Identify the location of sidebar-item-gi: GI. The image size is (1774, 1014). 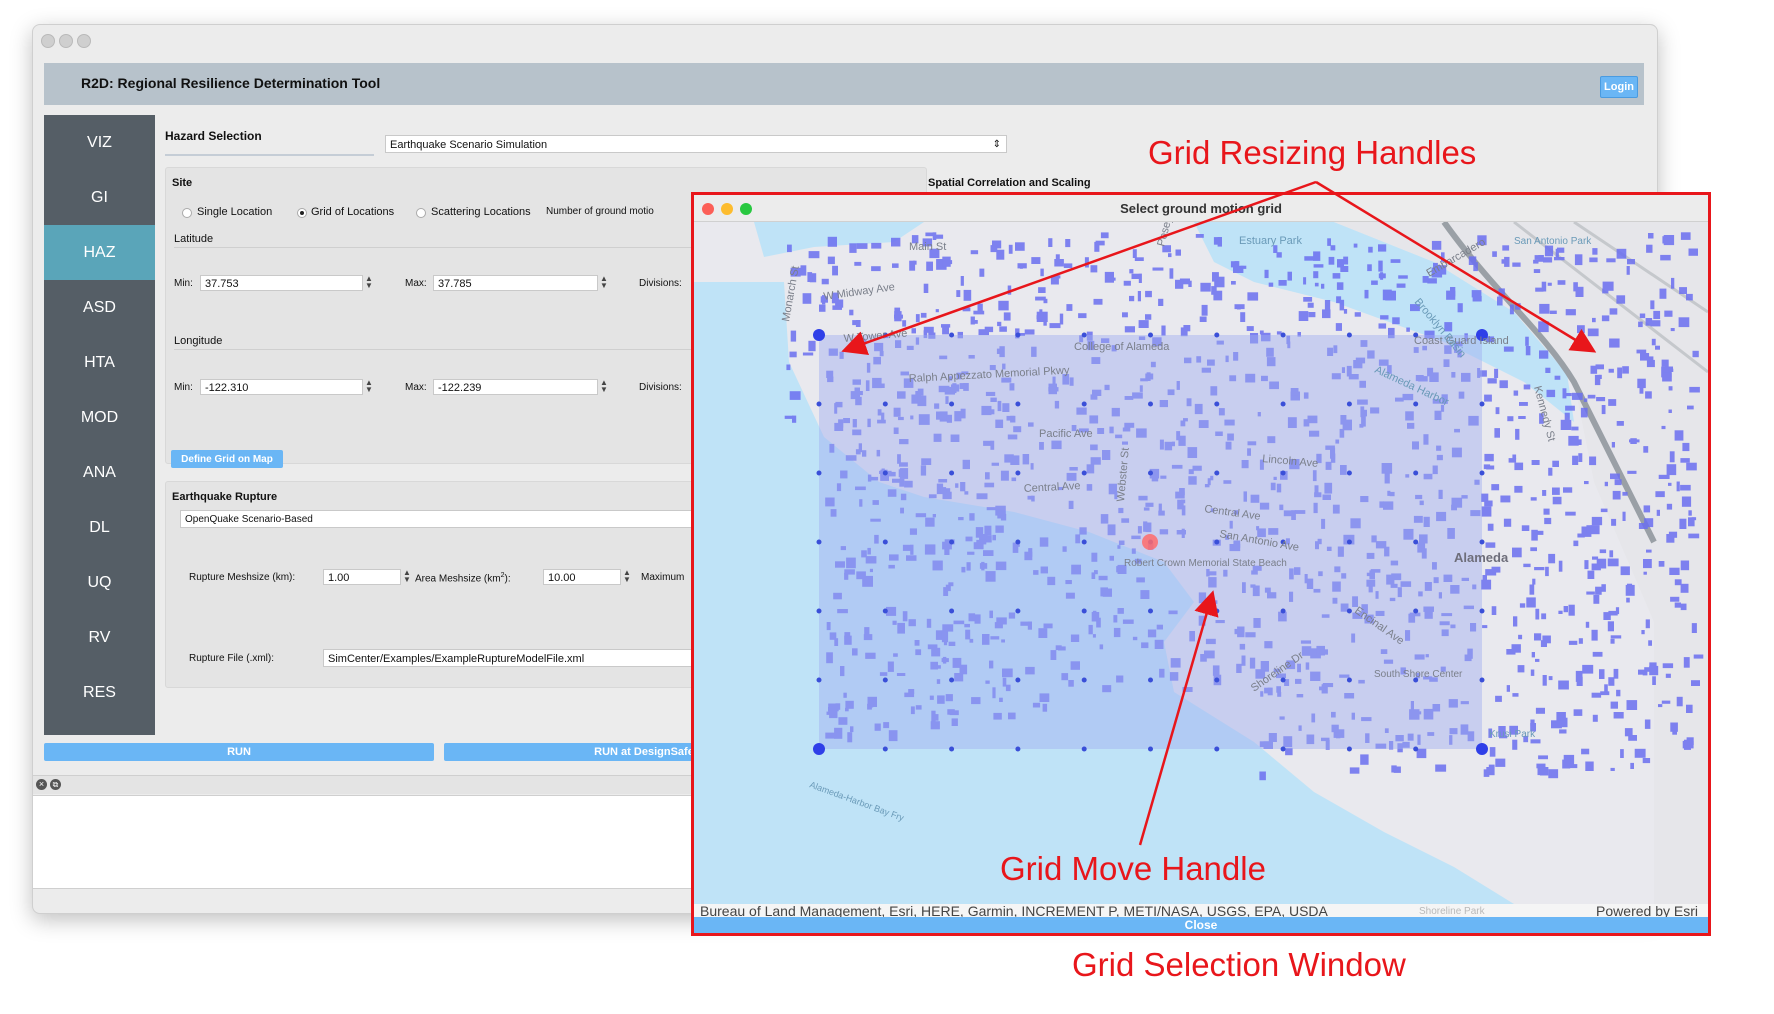
(99, 197).